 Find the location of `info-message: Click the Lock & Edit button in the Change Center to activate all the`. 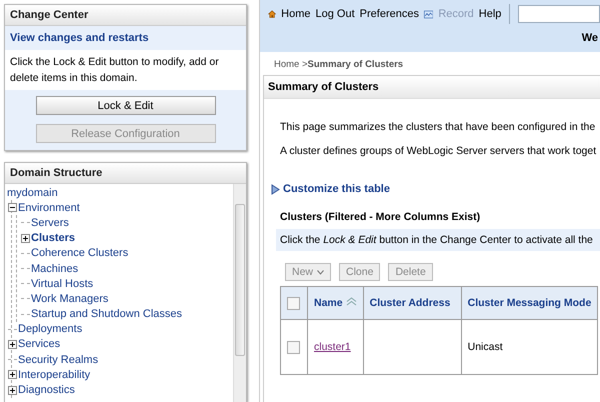

info-message: Click the Lock & Edit button in the Change Center to activate all the is located at coordinates (438, 240).